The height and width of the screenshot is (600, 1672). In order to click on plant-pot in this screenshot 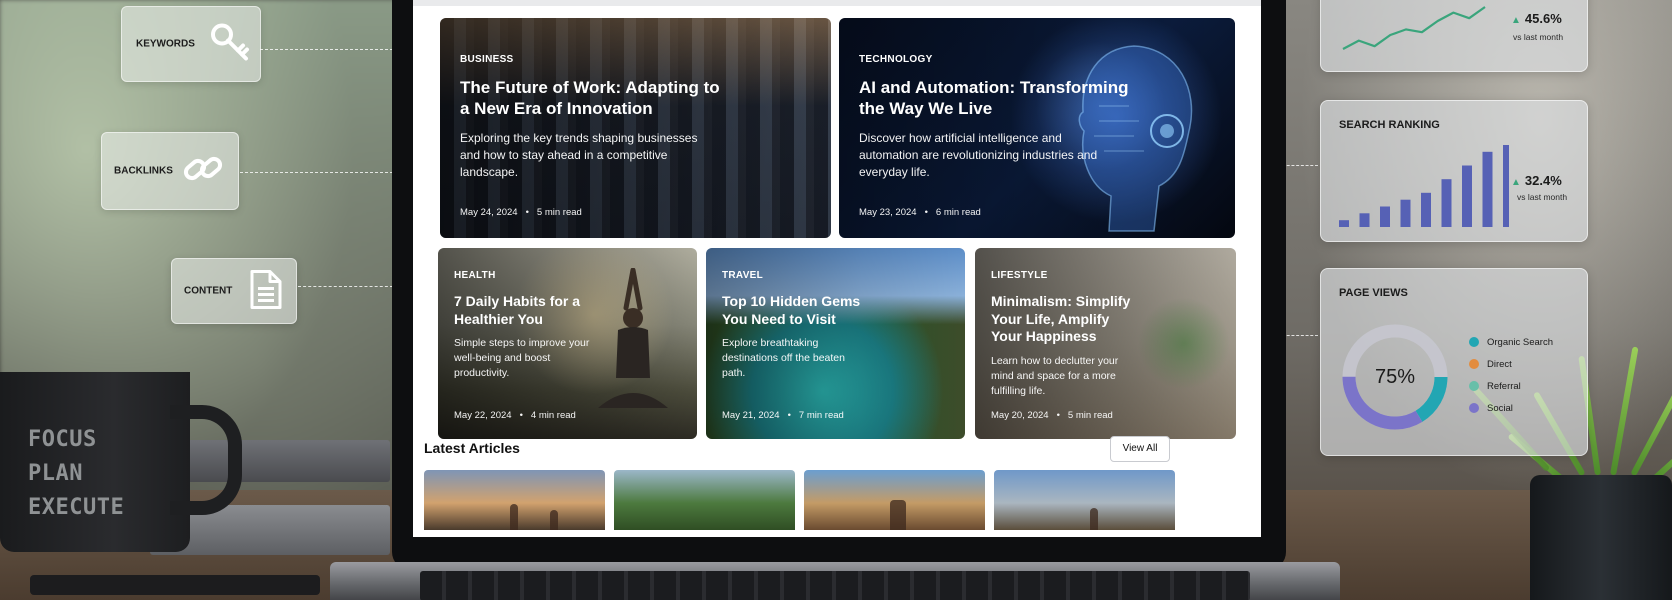, I will do `click(1601, 537)`.